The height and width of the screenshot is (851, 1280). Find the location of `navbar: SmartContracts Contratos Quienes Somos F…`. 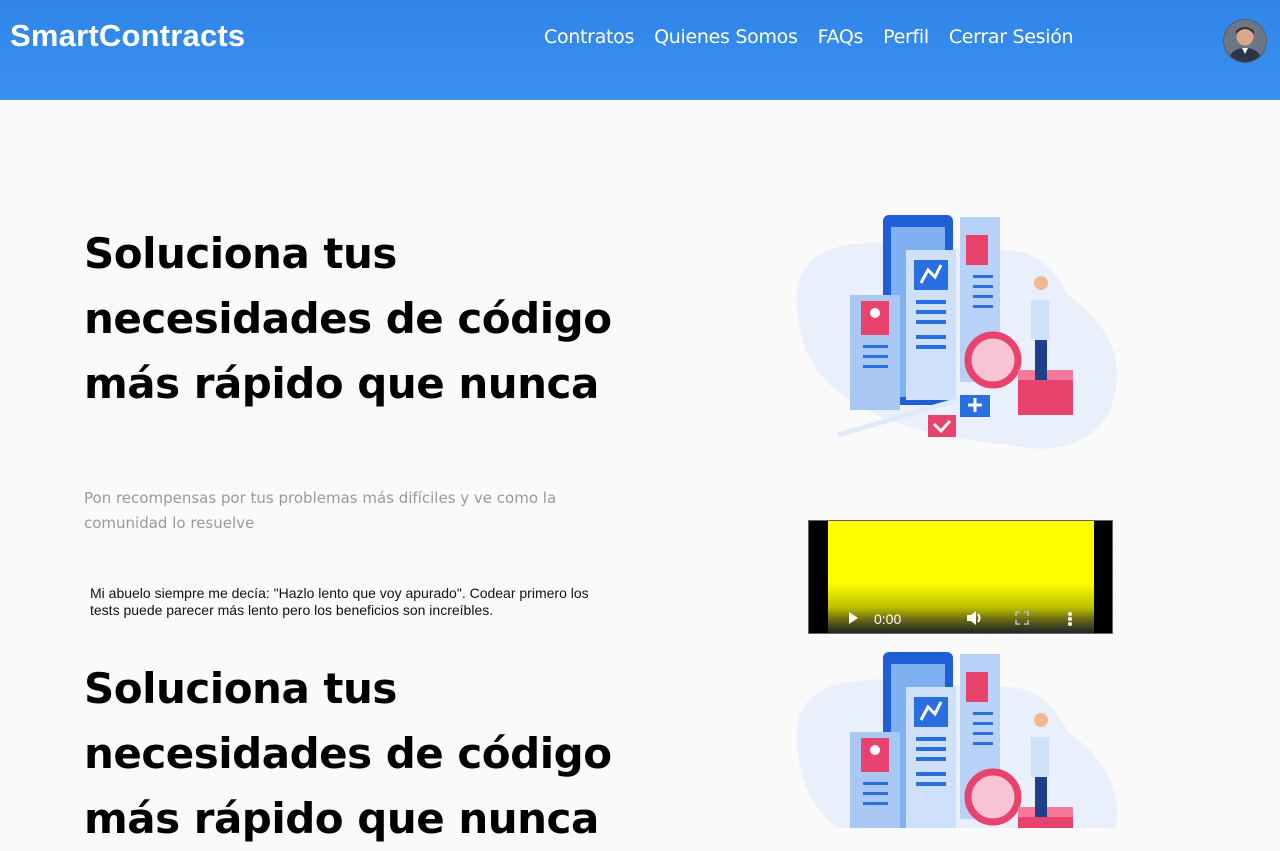

navbar: SmartContracts Contratos Quienes Somos F… is located at coordinates (640, 50).